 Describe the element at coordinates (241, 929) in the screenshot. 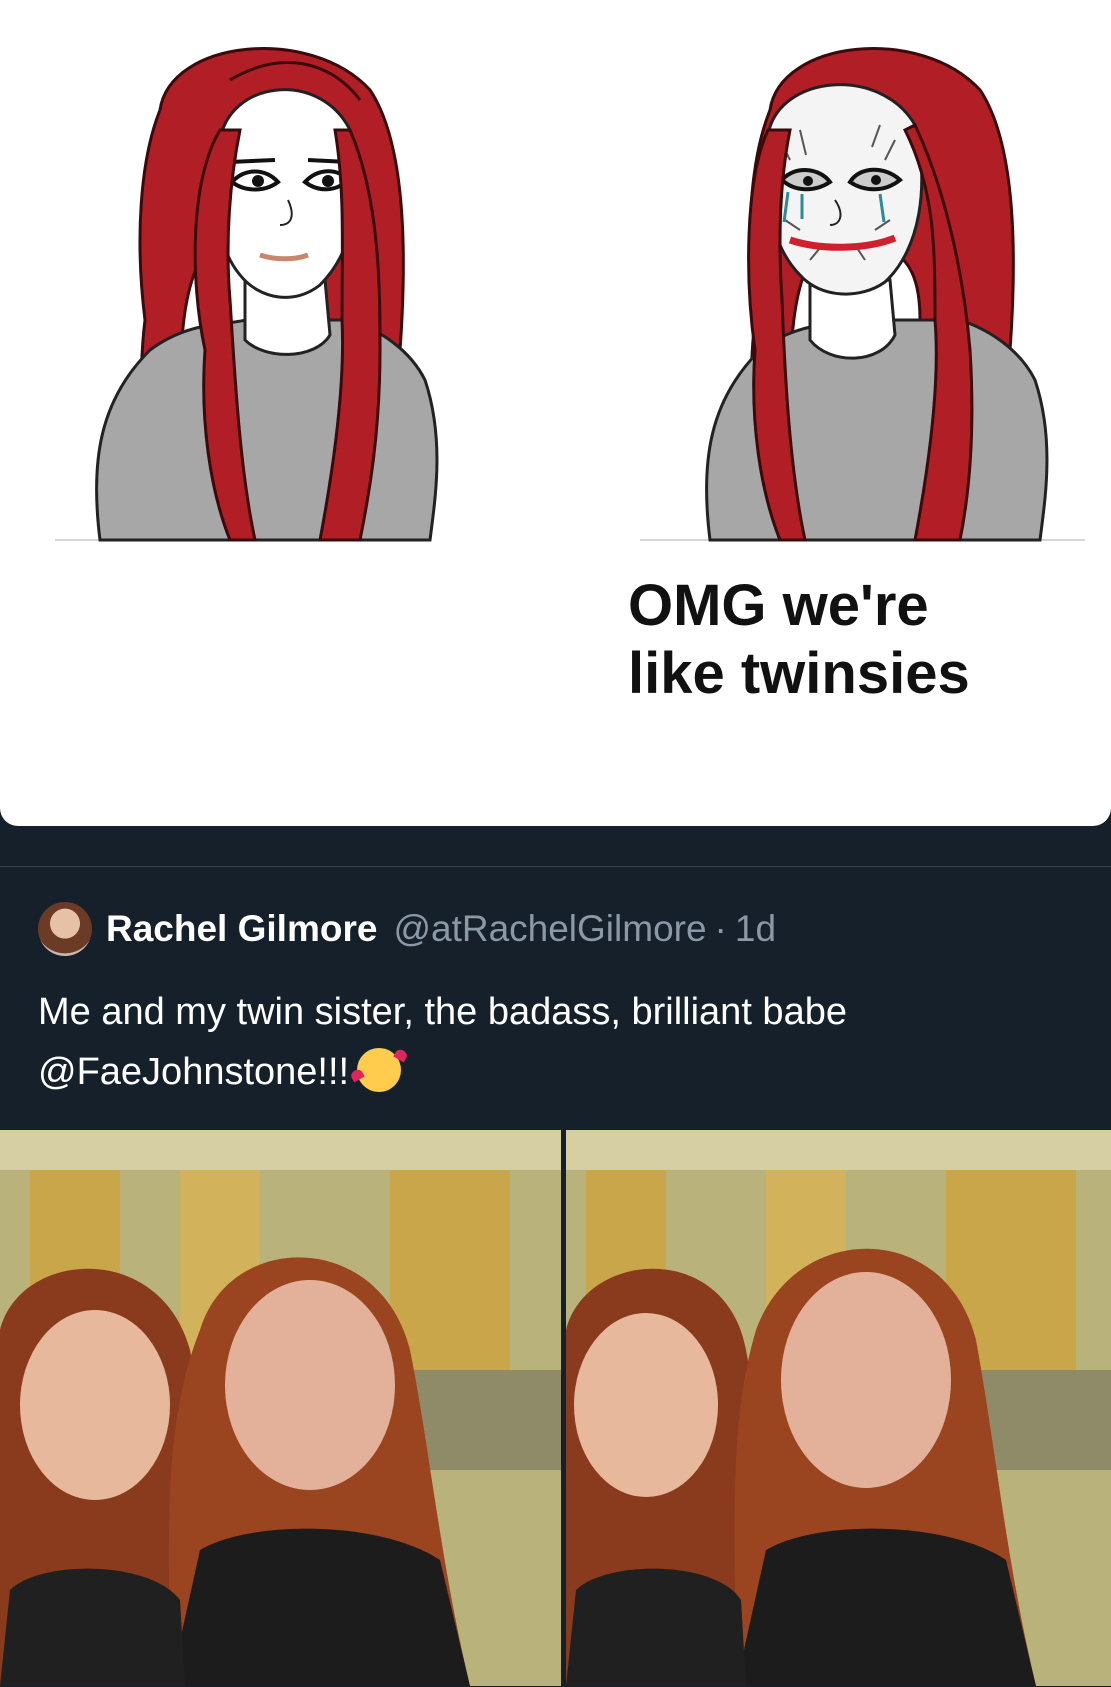

I see `display-name: Rachel Gilmore` at that location.